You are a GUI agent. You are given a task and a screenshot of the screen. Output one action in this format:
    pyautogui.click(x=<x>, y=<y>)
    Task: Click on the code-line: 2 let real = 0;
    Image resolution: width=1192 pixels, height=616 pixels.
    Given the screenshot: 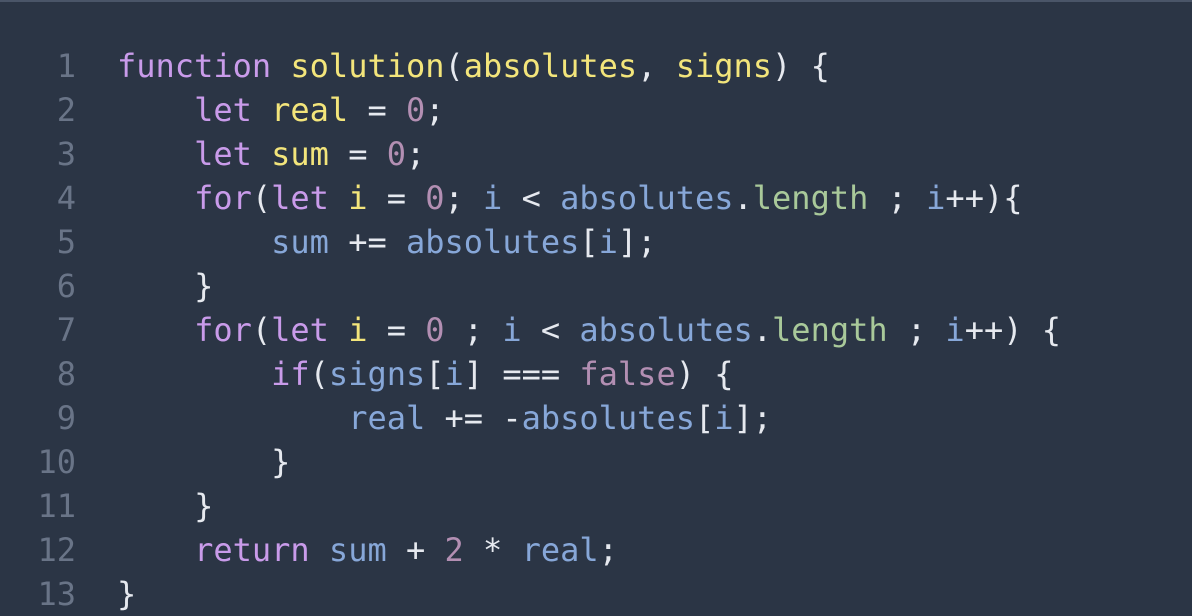 What is the action you would take?
    pyautogui.click(x=596, y=110)
    